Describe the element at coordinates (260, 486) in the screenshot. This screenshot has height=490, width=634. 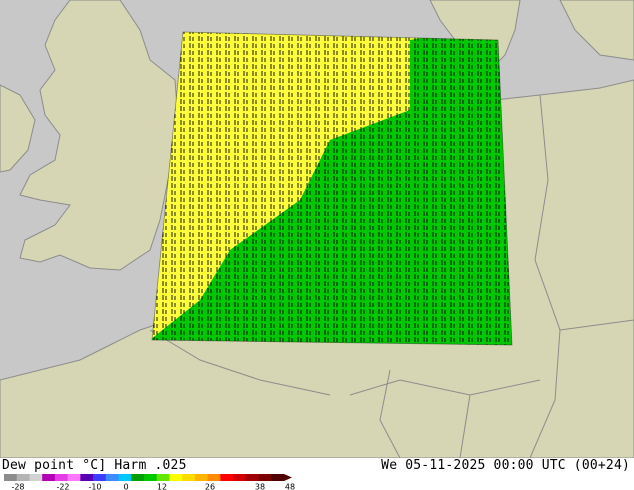
I see `scale-tick-label: 38` at that location.